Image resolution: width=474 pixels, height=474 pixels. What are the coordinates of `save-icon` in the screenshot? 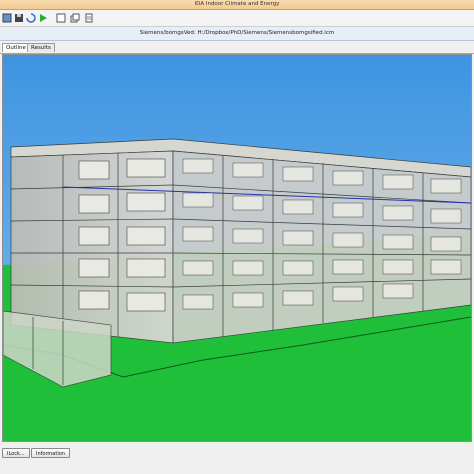 It's located at (19, 18).